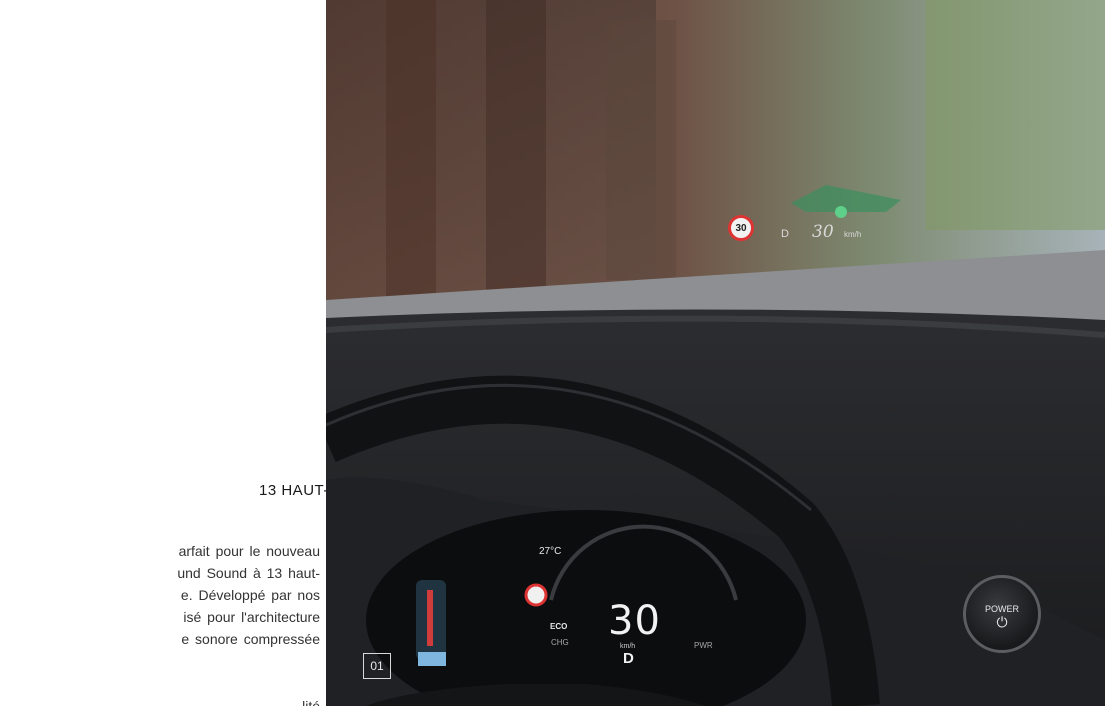  Describe the element at coordinates (741, 228) in the screenshot. I see `hud-speed-limit-sign: 30` at that location.